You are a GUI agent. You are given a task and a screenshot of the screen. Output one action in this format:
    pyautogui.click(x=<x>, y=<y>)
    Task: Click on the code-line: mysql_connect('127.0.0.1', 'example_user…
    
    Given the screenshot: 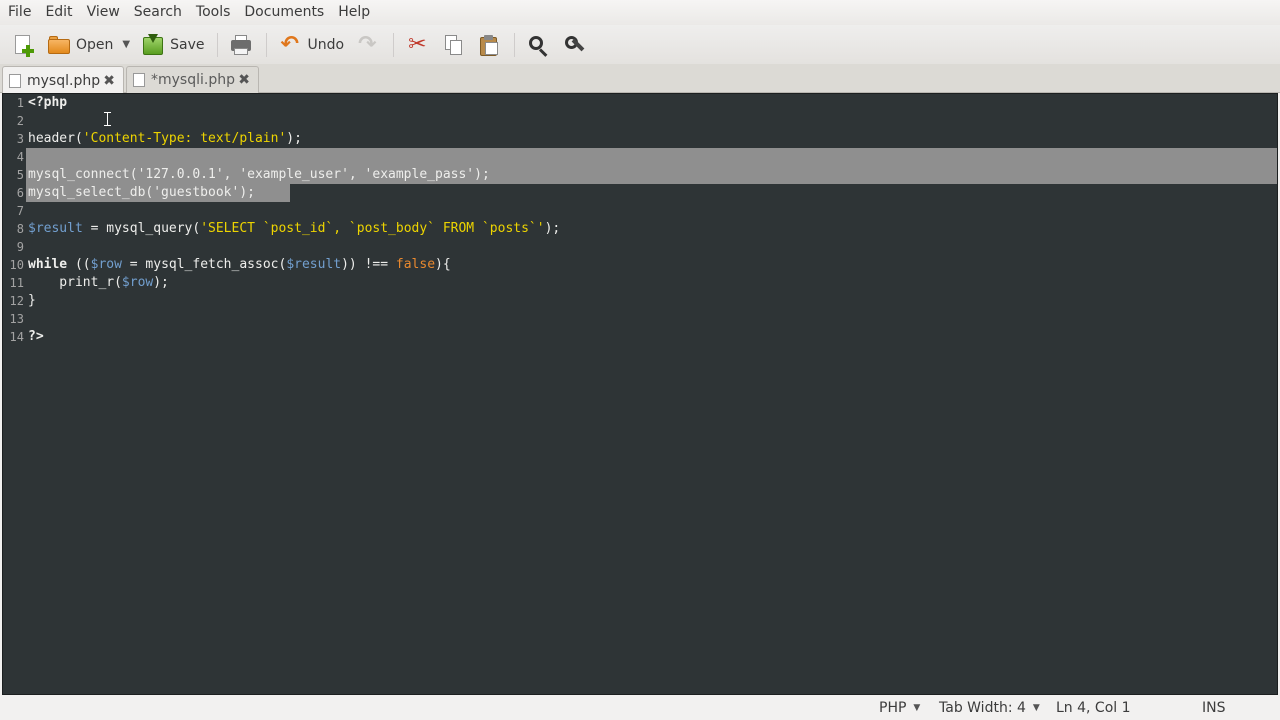 What is the action you would take?
    pyautogui.click(x=259, y=174)
    